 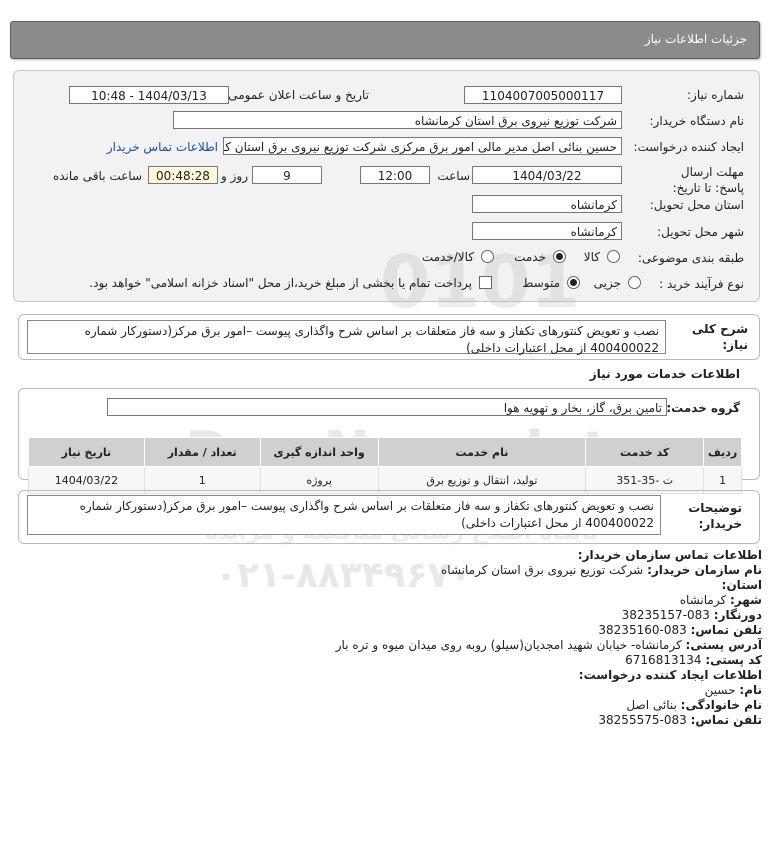 What do you see at coordinates (741, 585) in the screenshot?
I see `contact-province: استان:` at bounding box center [741, 585].